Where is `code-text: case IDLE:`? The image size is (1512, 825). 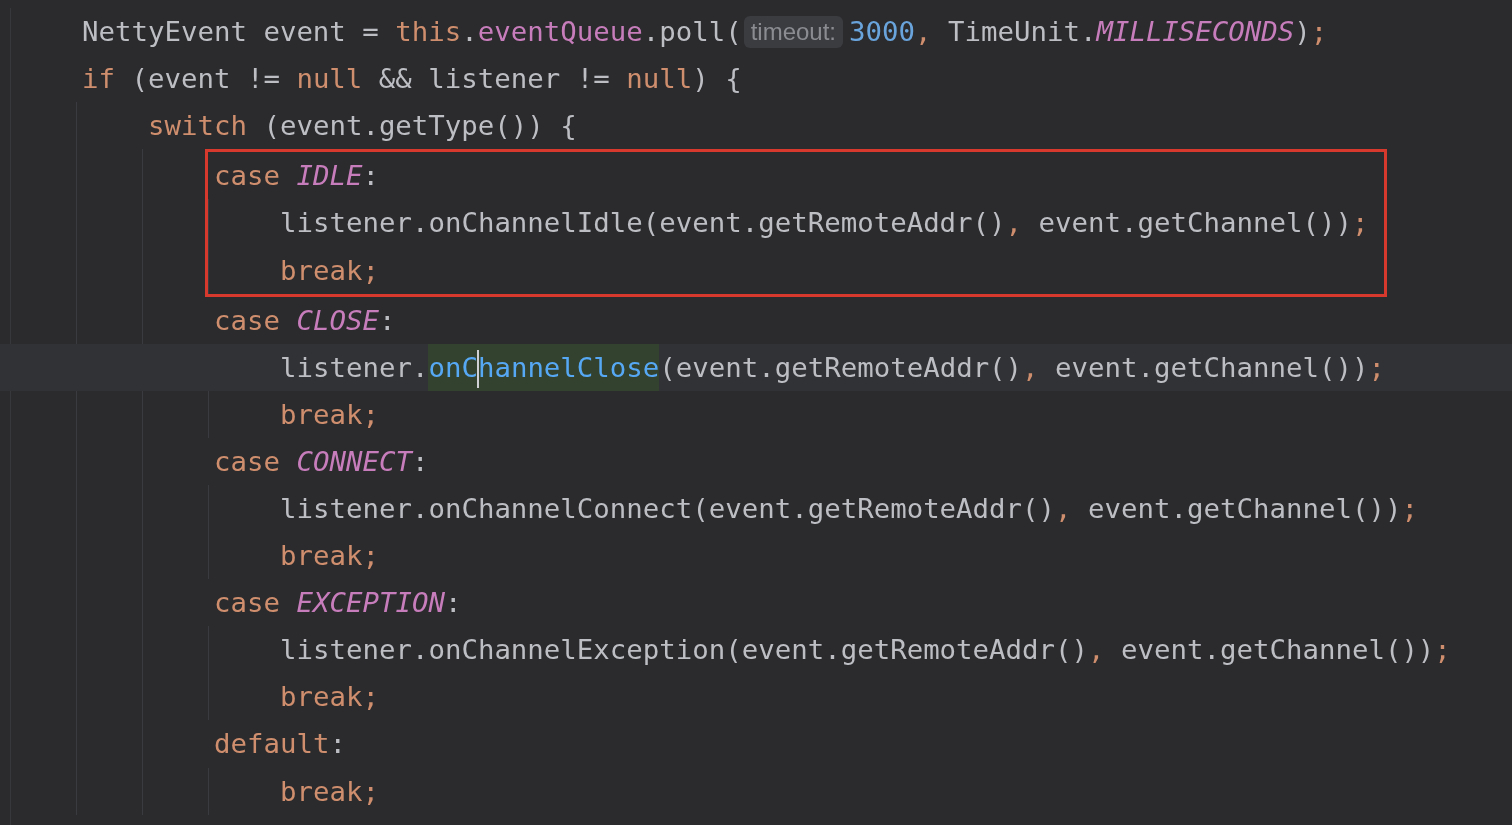
code-text: case IDLE: is located at coordinates (296, 176).